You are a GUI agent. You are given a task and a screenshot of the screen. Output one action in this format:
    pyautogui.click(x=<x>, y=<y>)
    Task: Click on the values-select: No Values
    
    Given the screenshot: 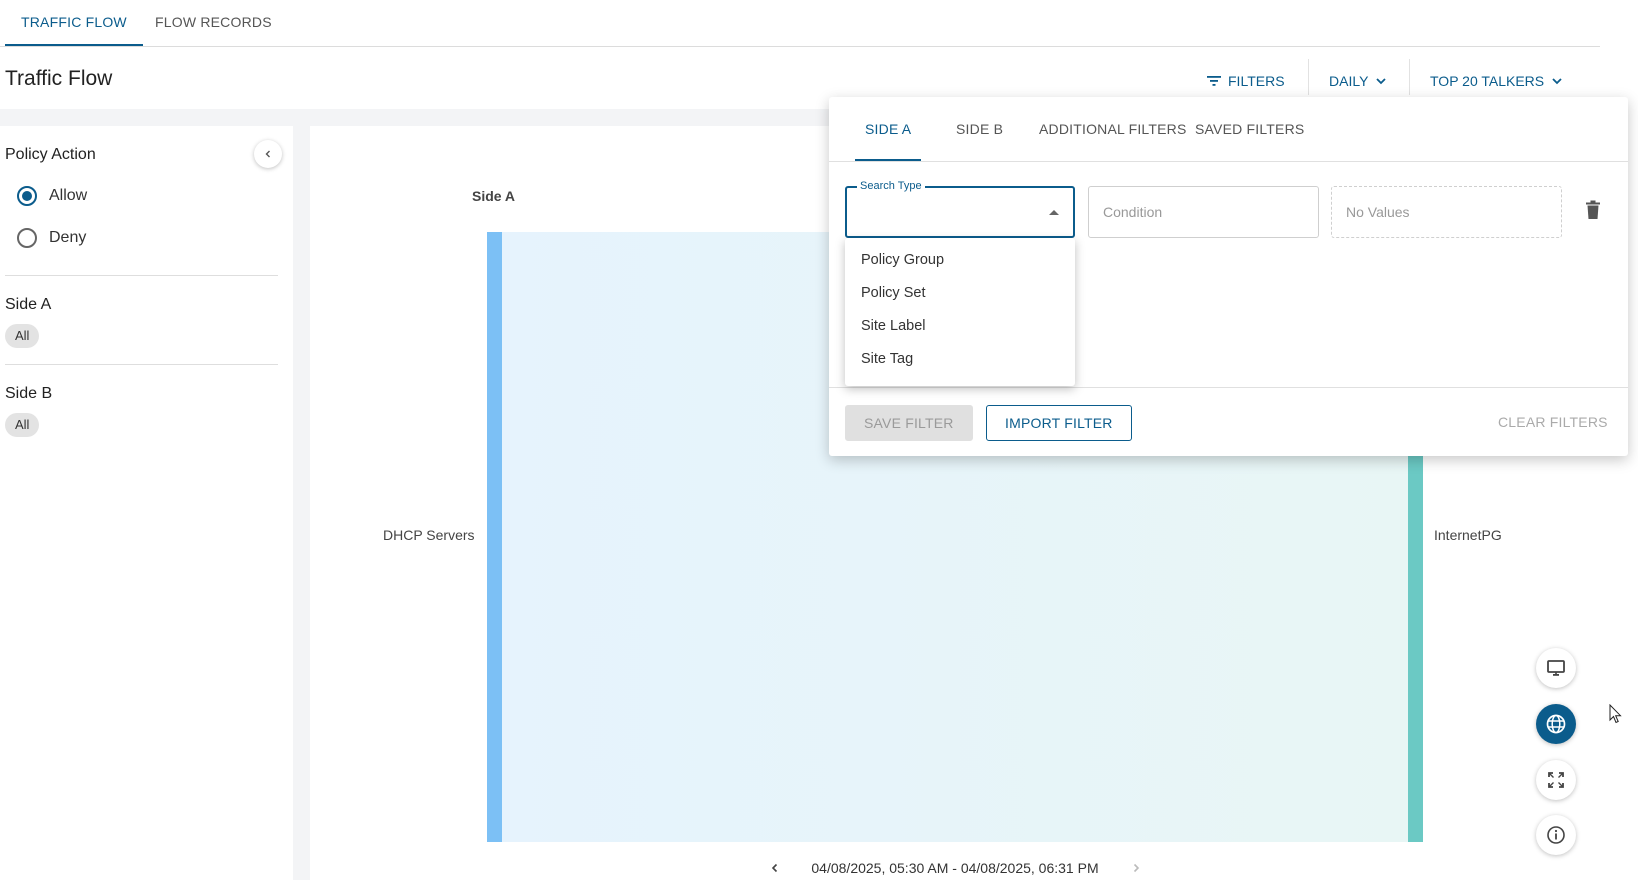 What is the action you would take?
    pyautogui.click(x=1446, y=212)
    